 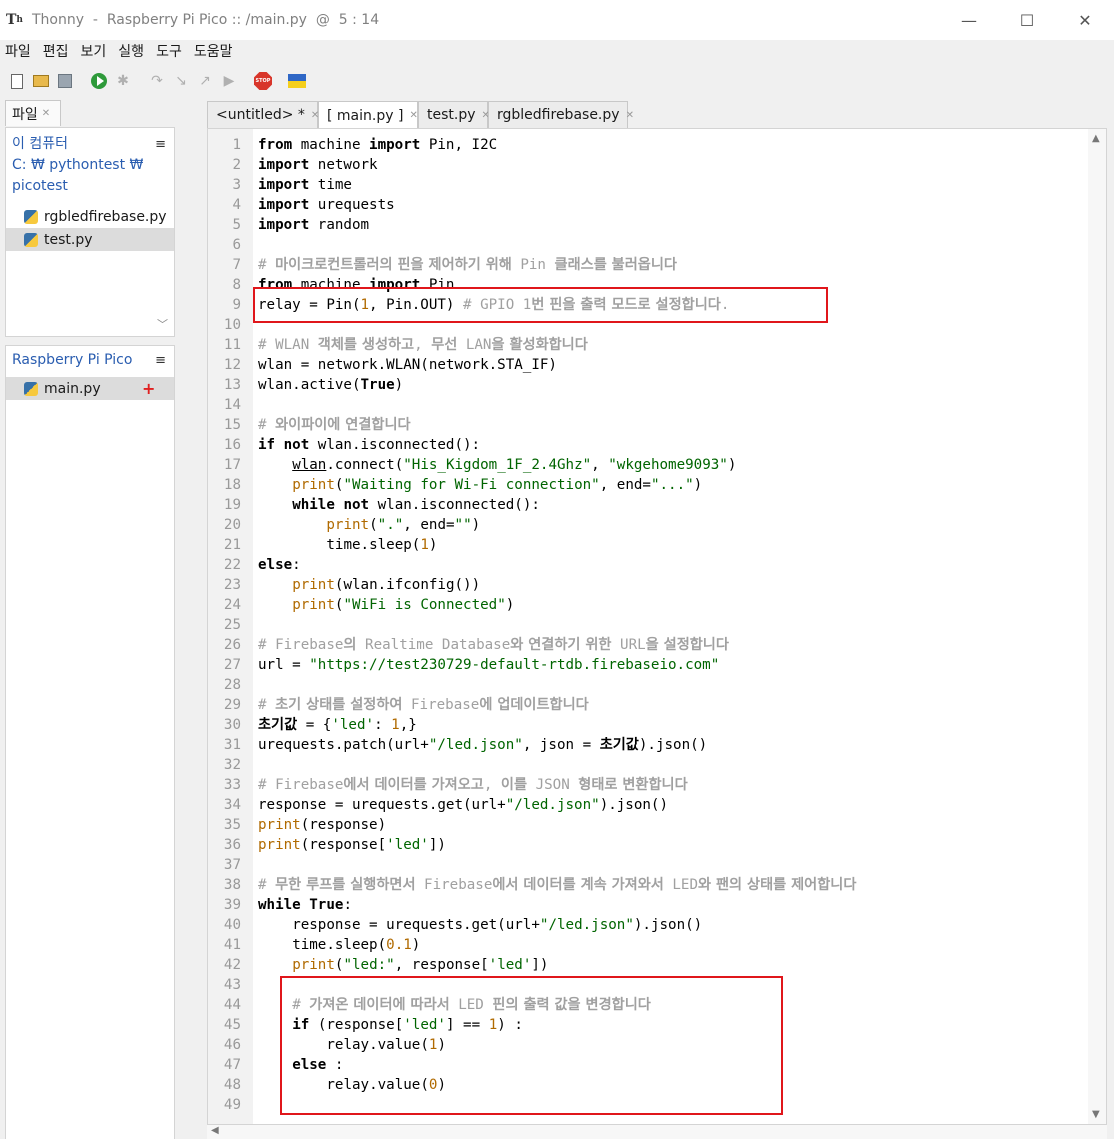 What do you see at coordinates (657, 525) in the screenshot?
I see `code-line: 20 print(".", end="")` at bounding box center [657, 525].